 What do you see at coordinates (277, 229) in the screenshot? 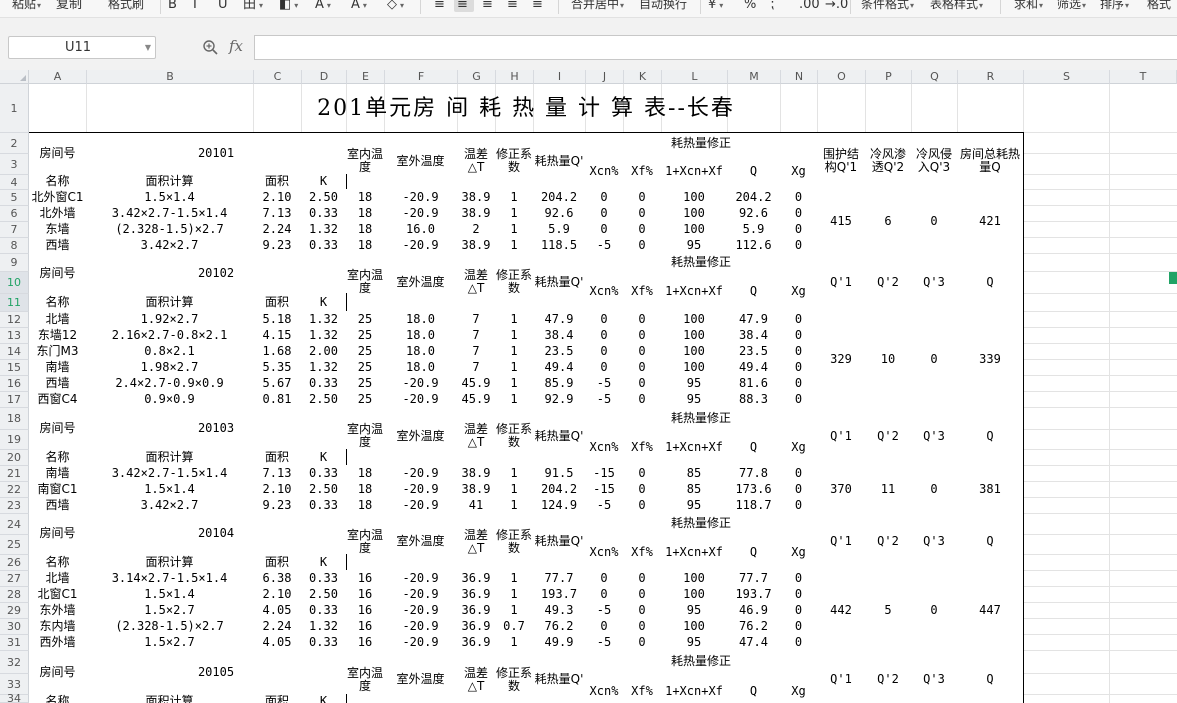
I see `cell-area: 2.24` at bounding box center [277, 229].